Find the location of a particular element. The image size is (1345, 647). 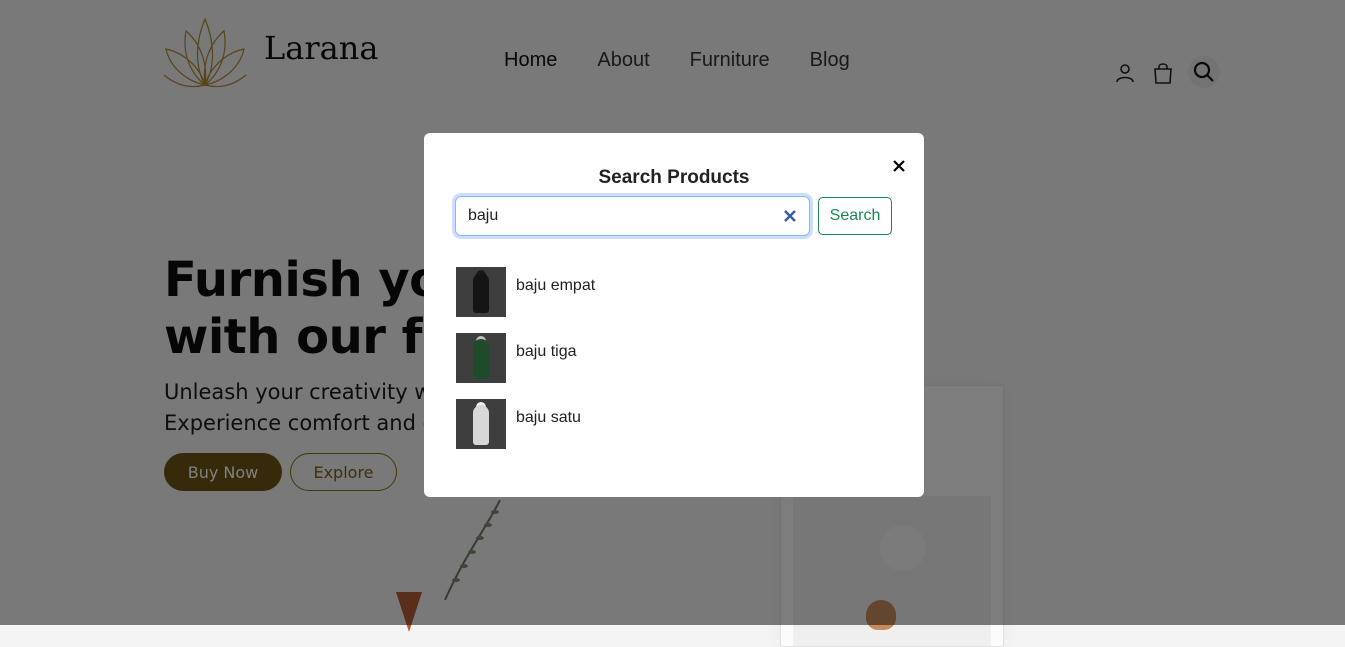

search-field is located at coordinates (632, 216).